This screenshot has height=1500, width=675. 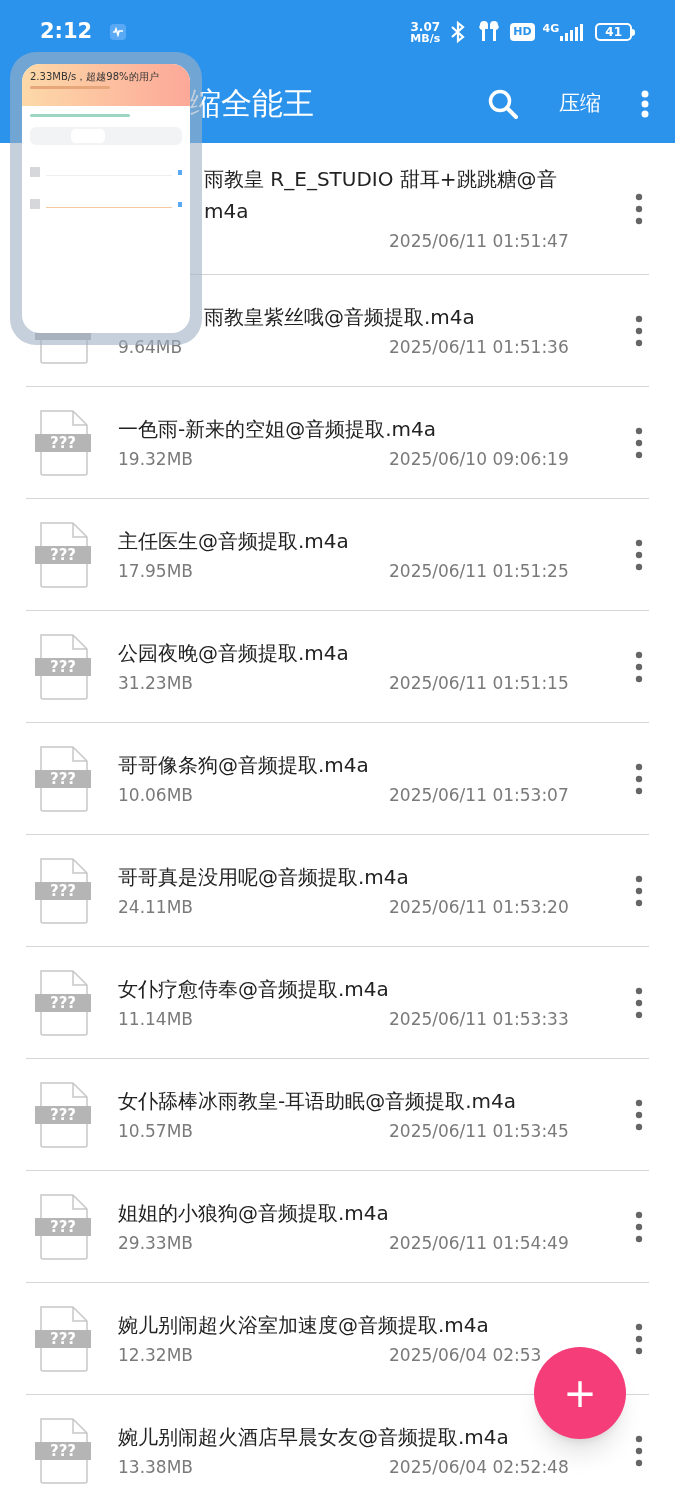 I want to click on file-size: 24.11MB, so click(x=155, y=907).